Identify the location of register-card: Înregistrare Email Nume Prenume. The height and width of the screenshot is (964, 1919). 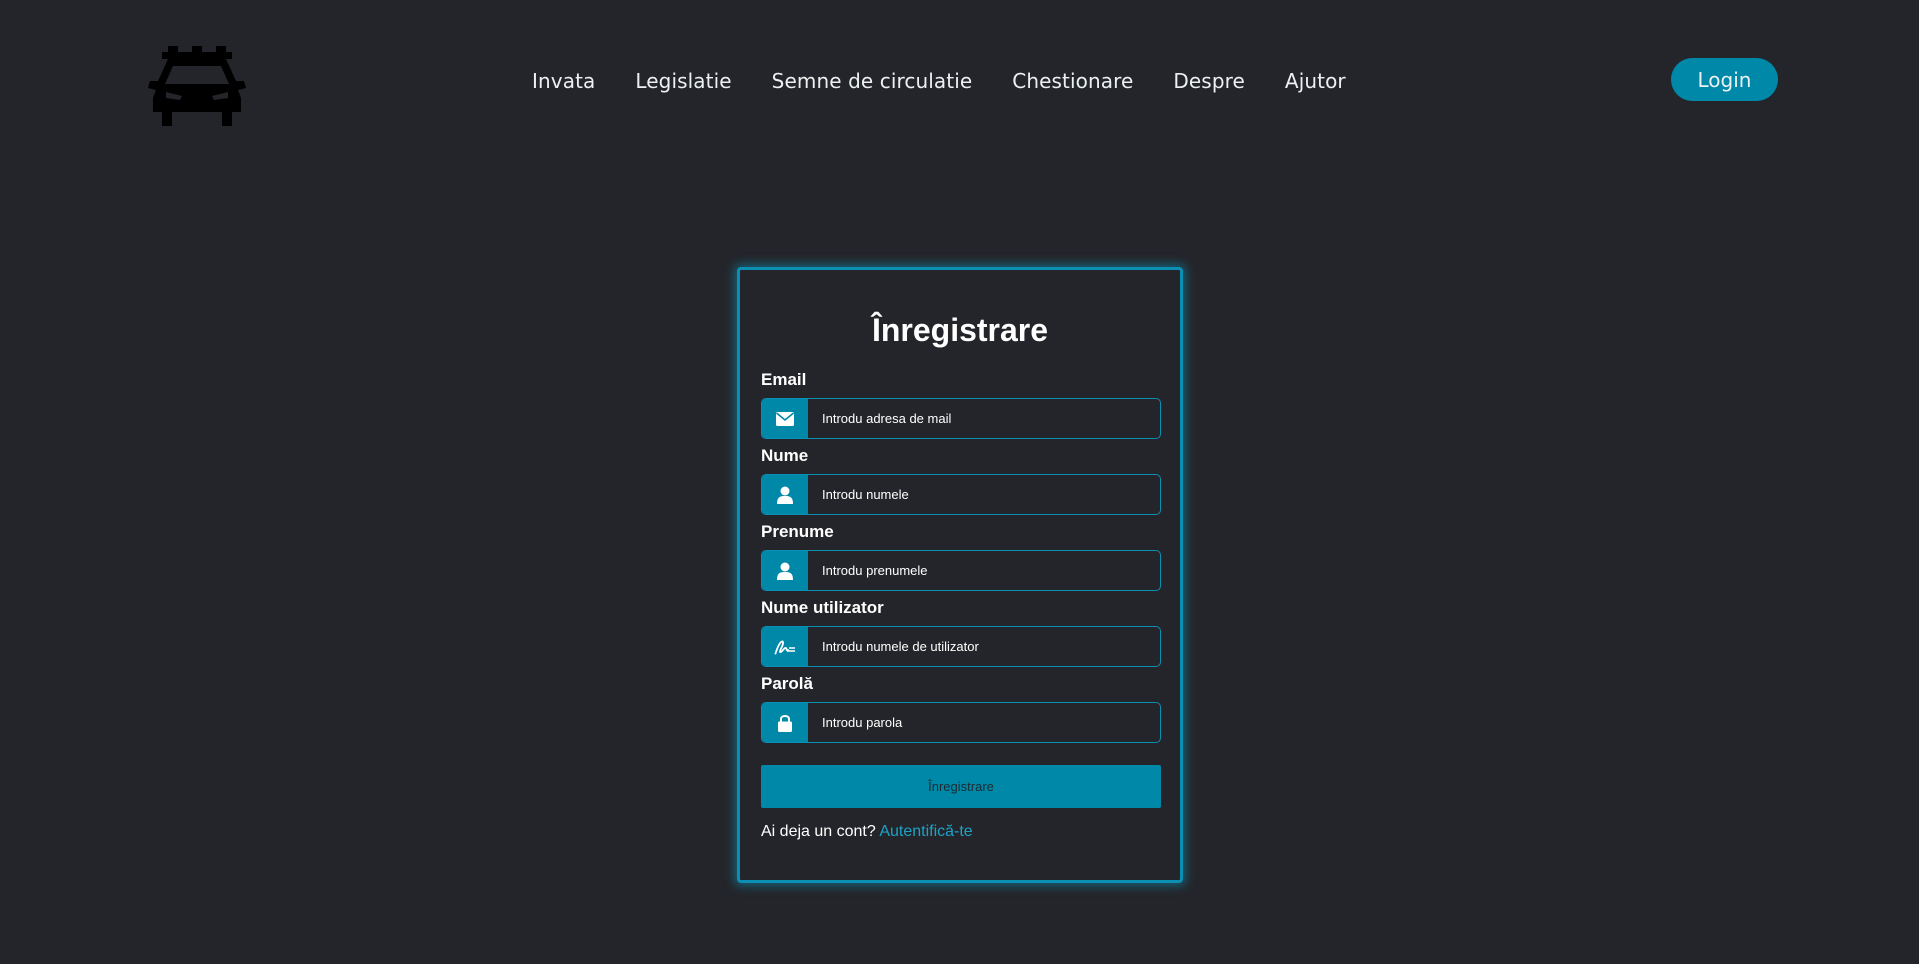
(960, 575).